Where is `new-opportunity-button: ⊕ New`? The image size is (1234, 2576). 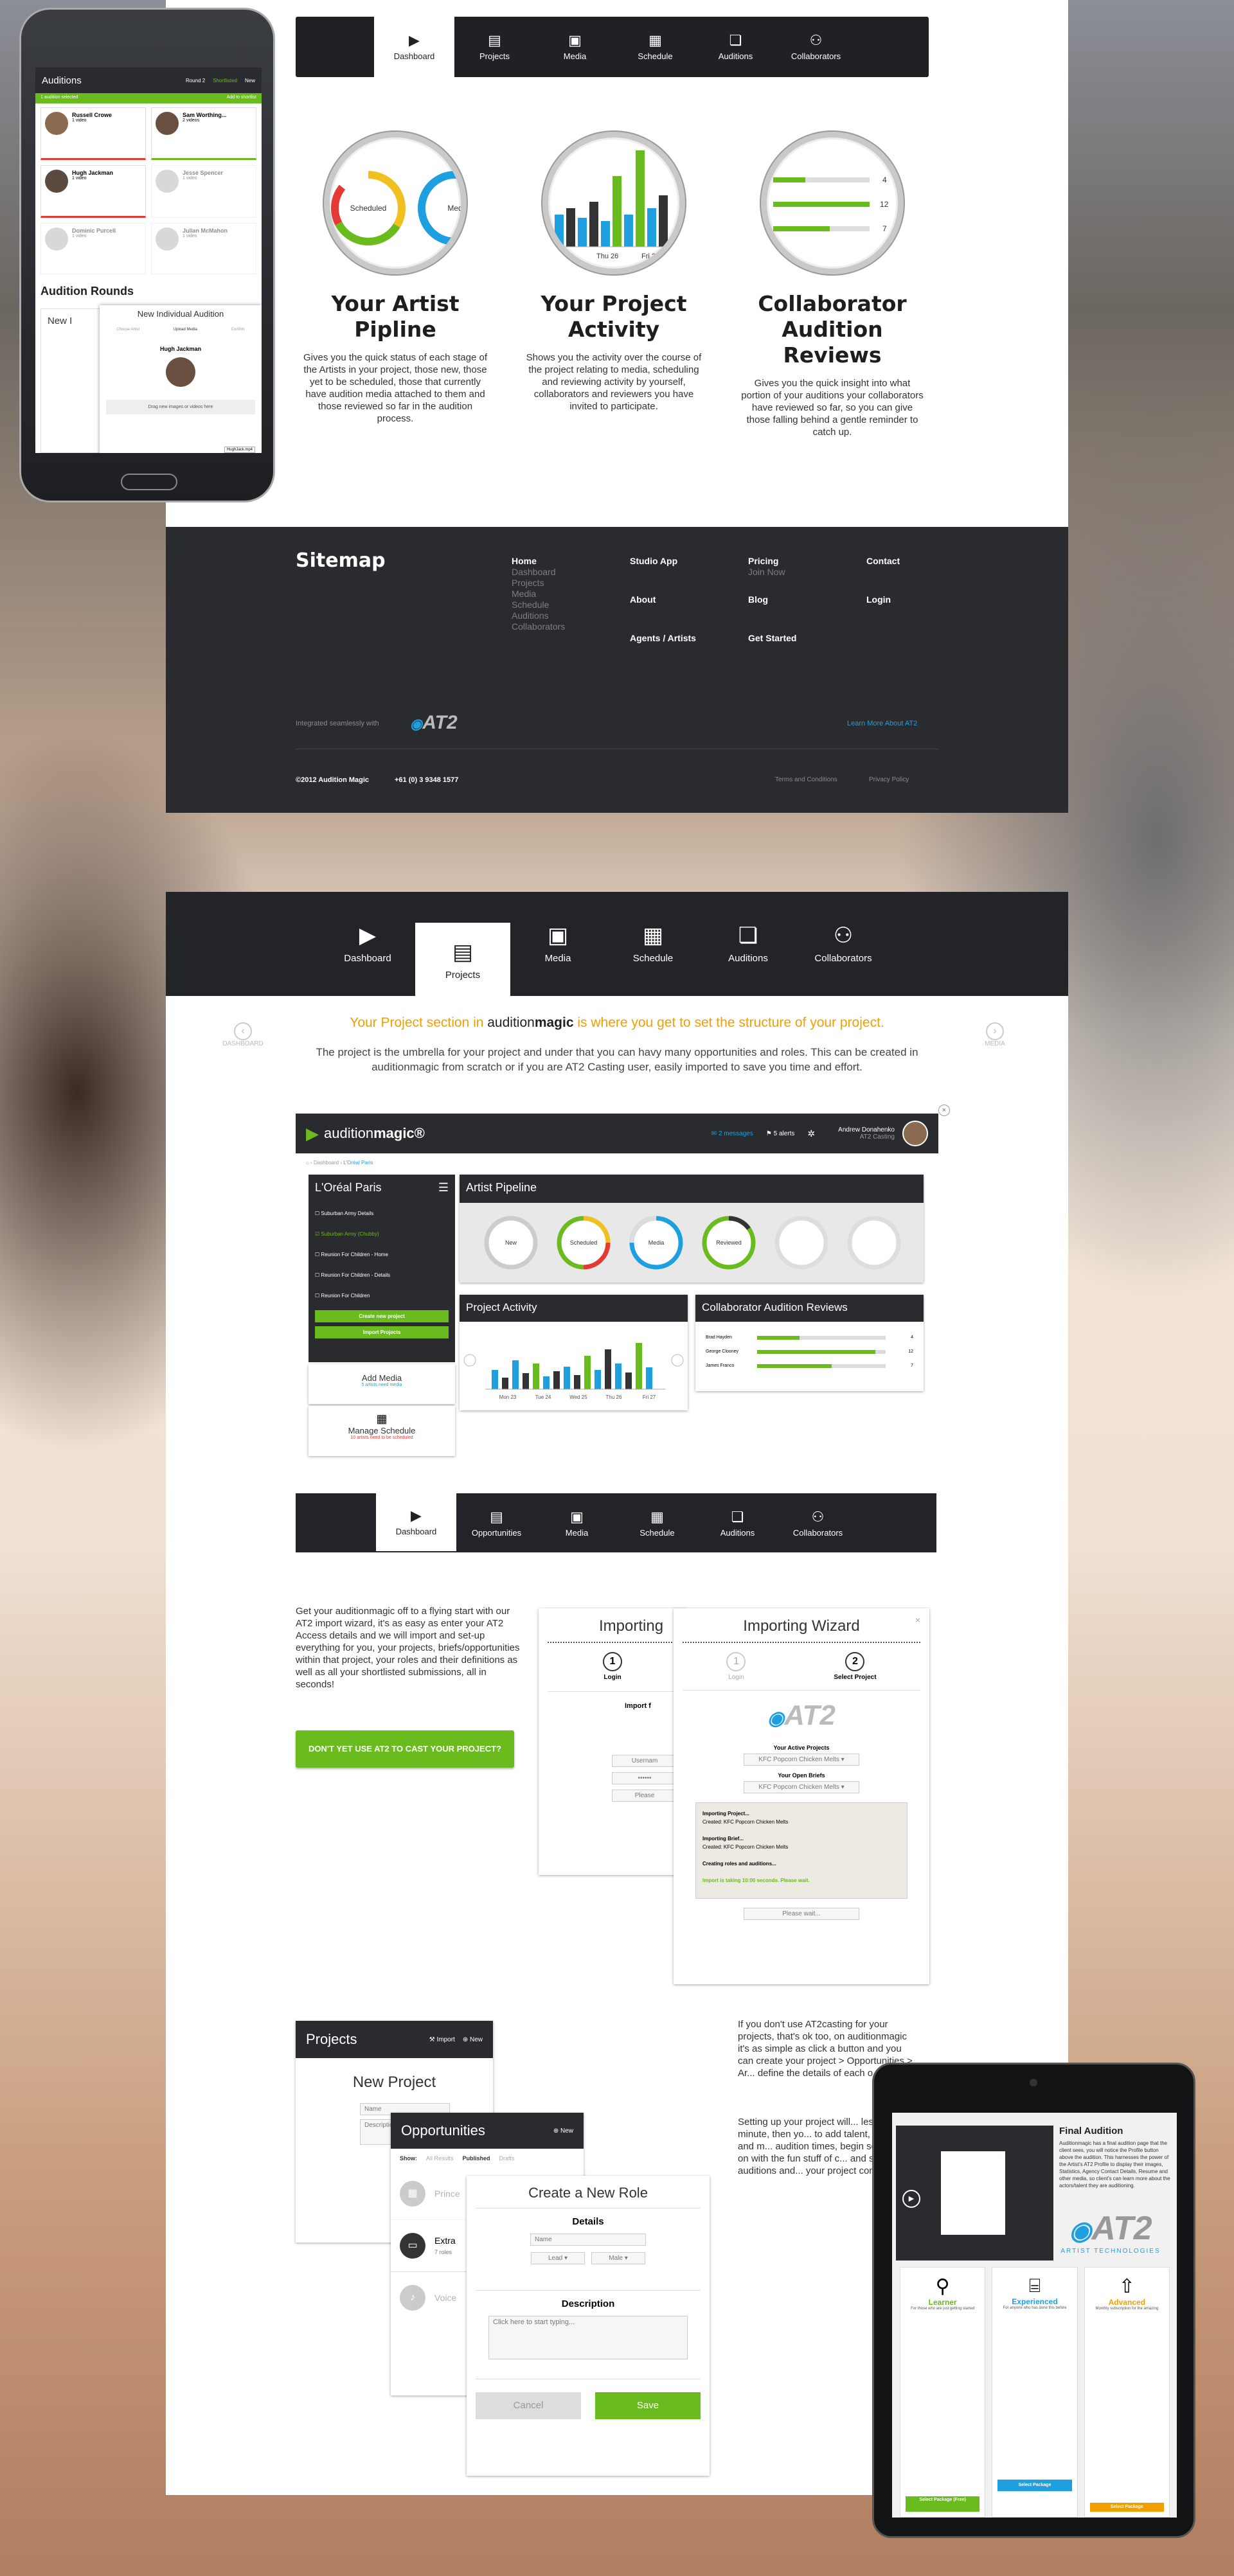 new-opportunity-button: ⊕ New is located at coordinates (563, 2131).